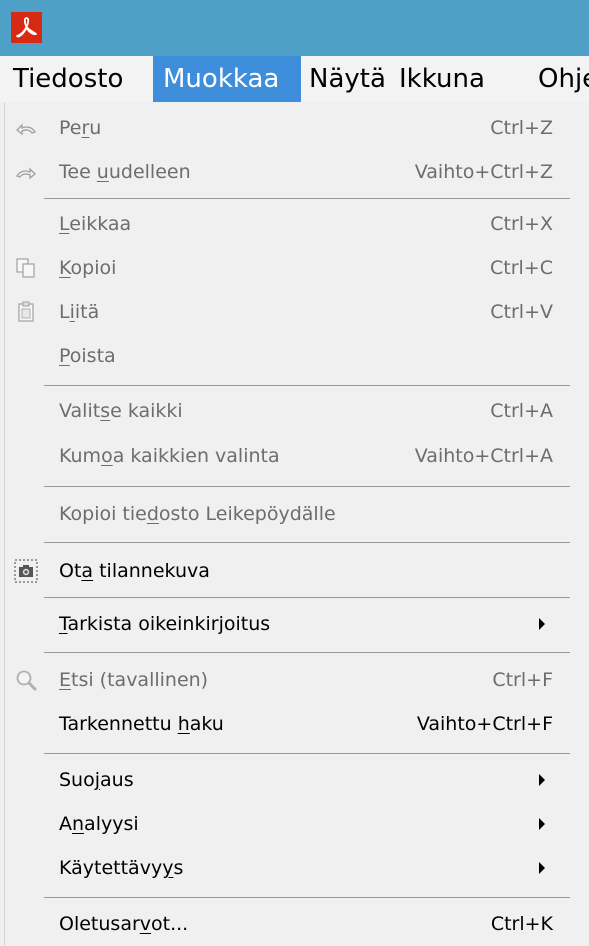 Image resolution: width=589 pixels, height=946 pixels. I want to click on menu-item-protection: Suojaus, so click(294, 780).